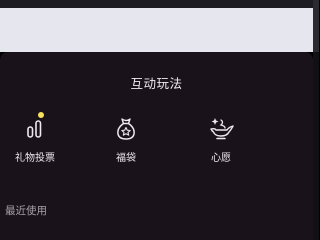  Describe the element at coordinates (221, 128) in the screenshot. I see `magic-lamp-icon` at that location.